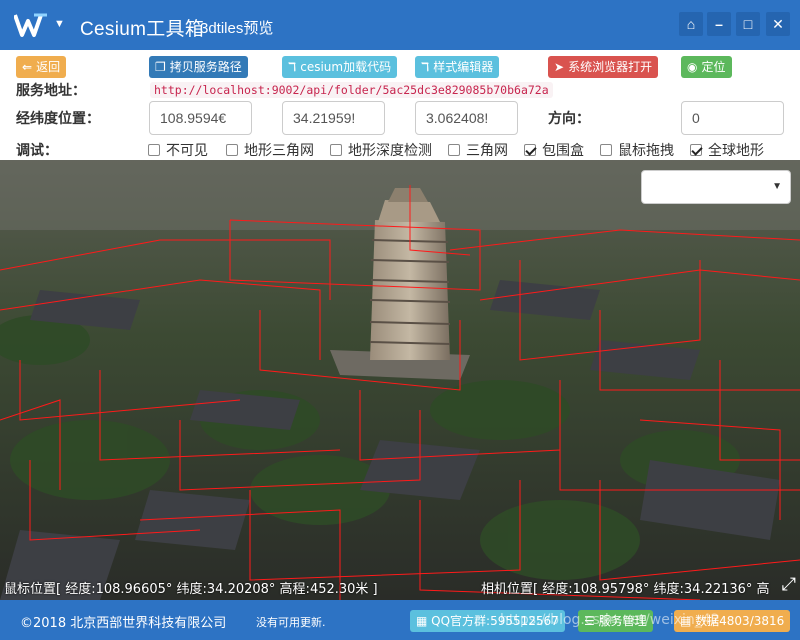 The image size is (800, 640). Describe the element at coordinates (424, 621) in the screenshot. I see `qrcode-icon: ▦` at that location.